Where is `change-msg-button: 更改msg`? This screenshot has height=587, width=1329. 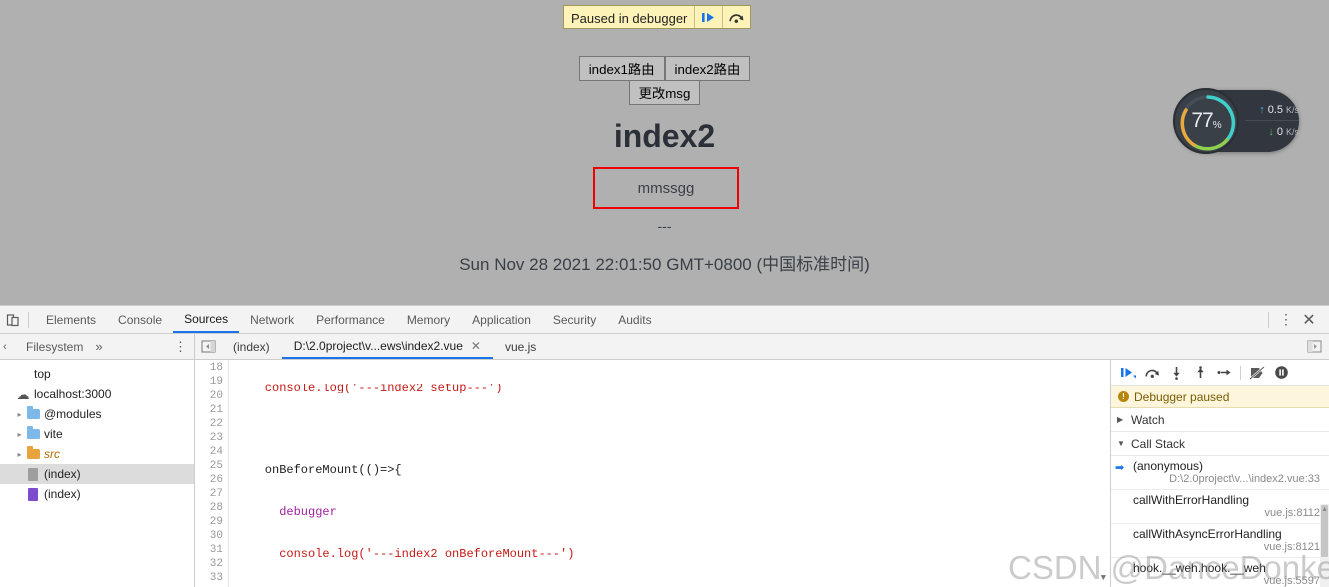 change-msg-button: 更改msg is located at coordinates (664, 92).